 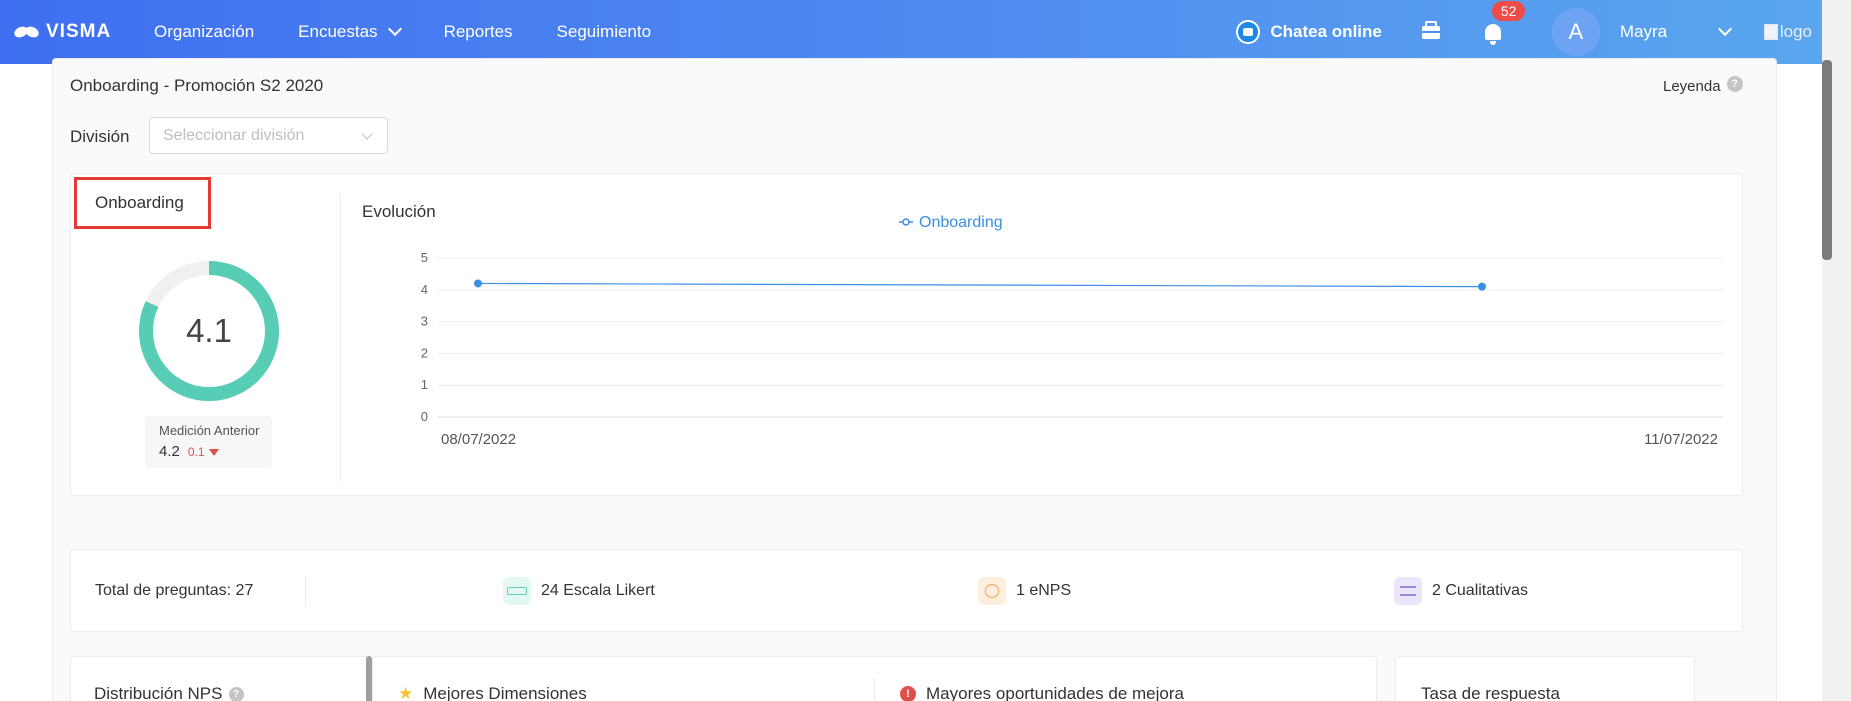 I want to click on division-placeholder: Seleccionar división, so click(x=234, y=135).